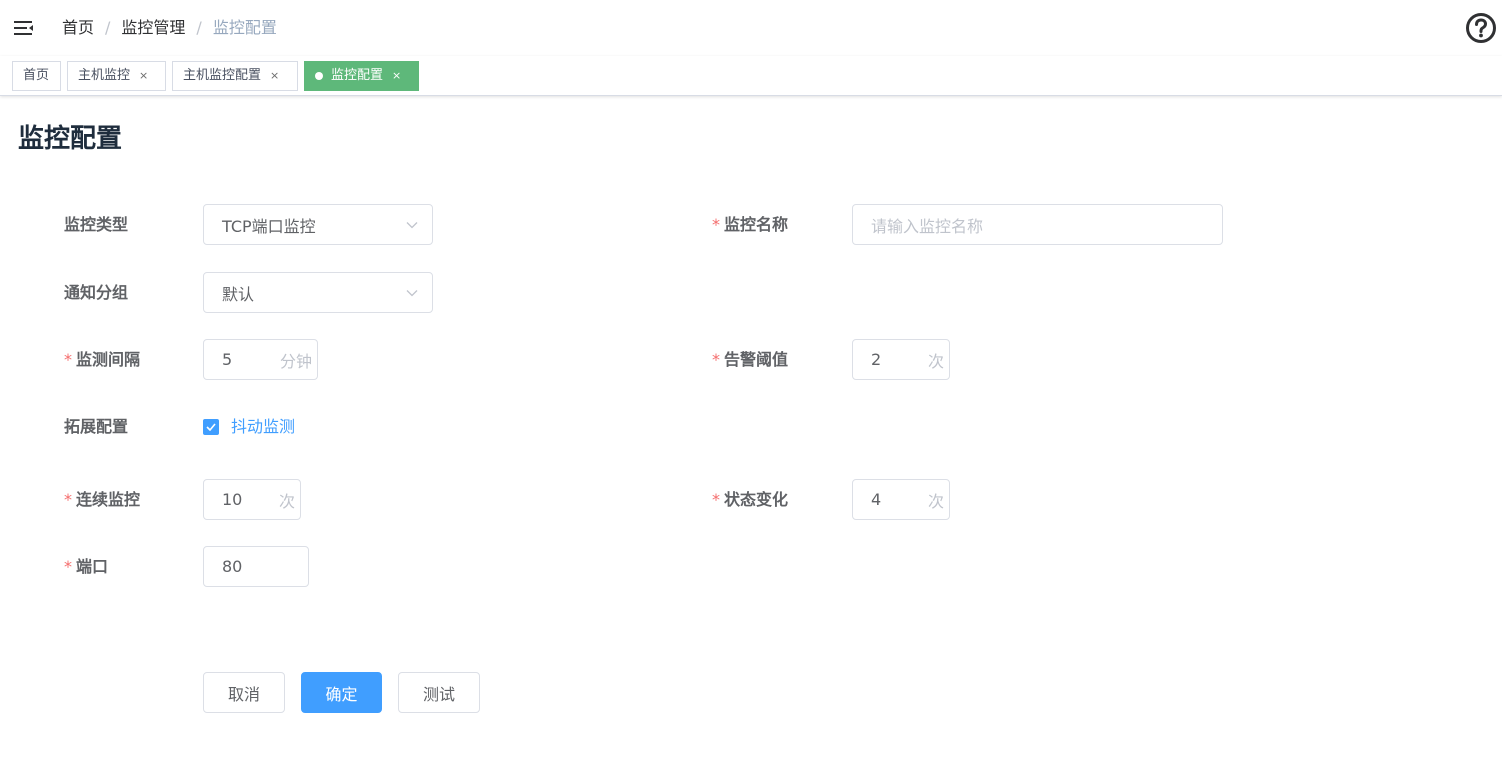 This screenshot has width=1502, height=784. Describe the element at coordinates (78, 28) in the screenshot. I see `breadcrumb-home: 首页` at that location.